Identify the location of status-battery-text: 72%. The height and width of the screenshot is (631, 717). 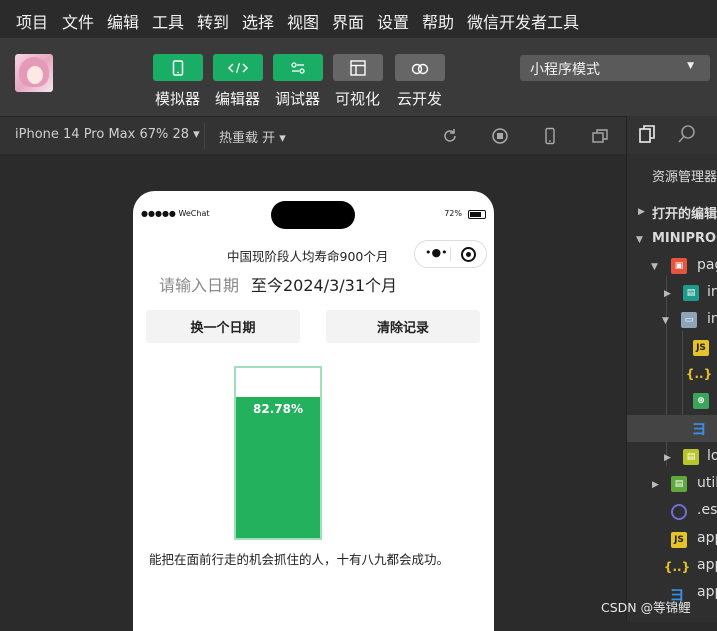
(453, 213).